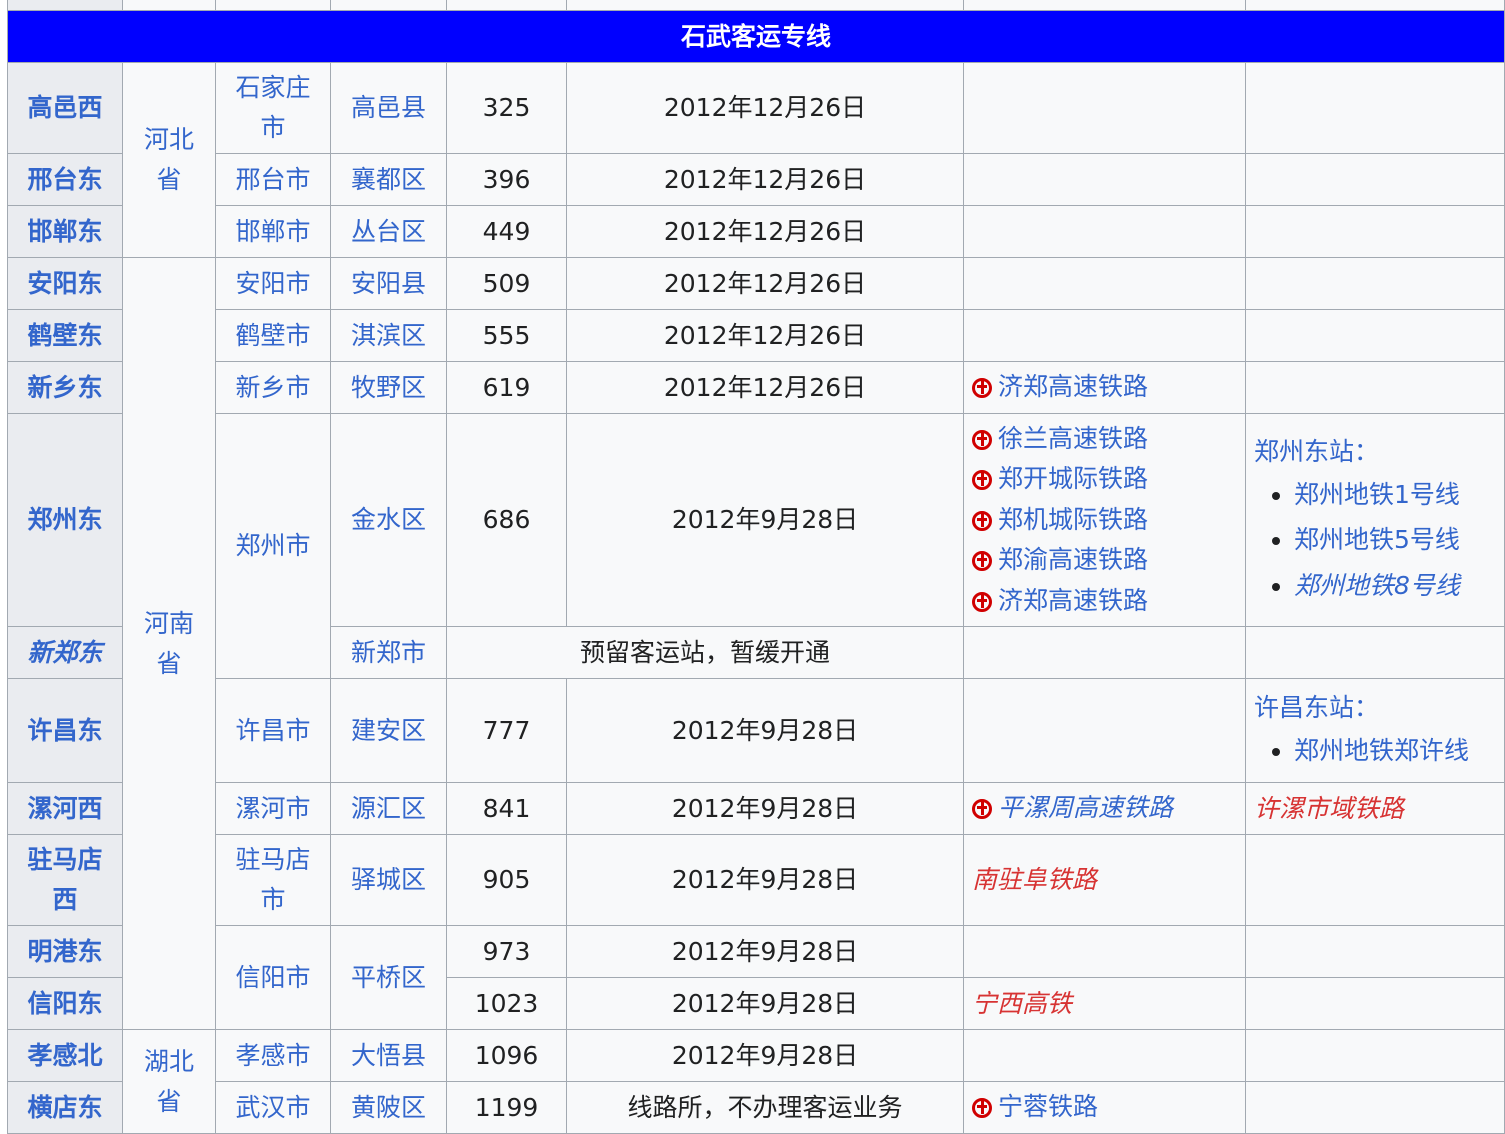 The height and width of the screenshot is (1134, 1505). I want to click on metro-link: 郑州地铁郑许线, so click(1395, 751).